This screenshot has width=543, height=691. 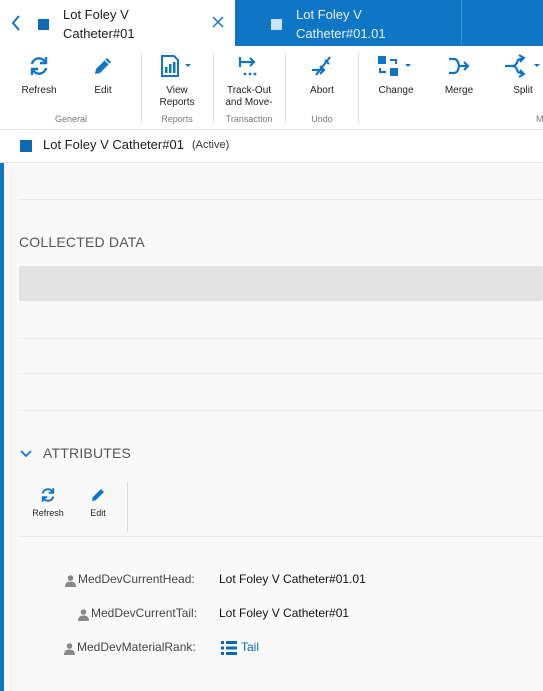 What do you see at coordinates (177, 119) in the screenshot?
I see `group-reports-label: Reports` at bounding box center [177, 119].